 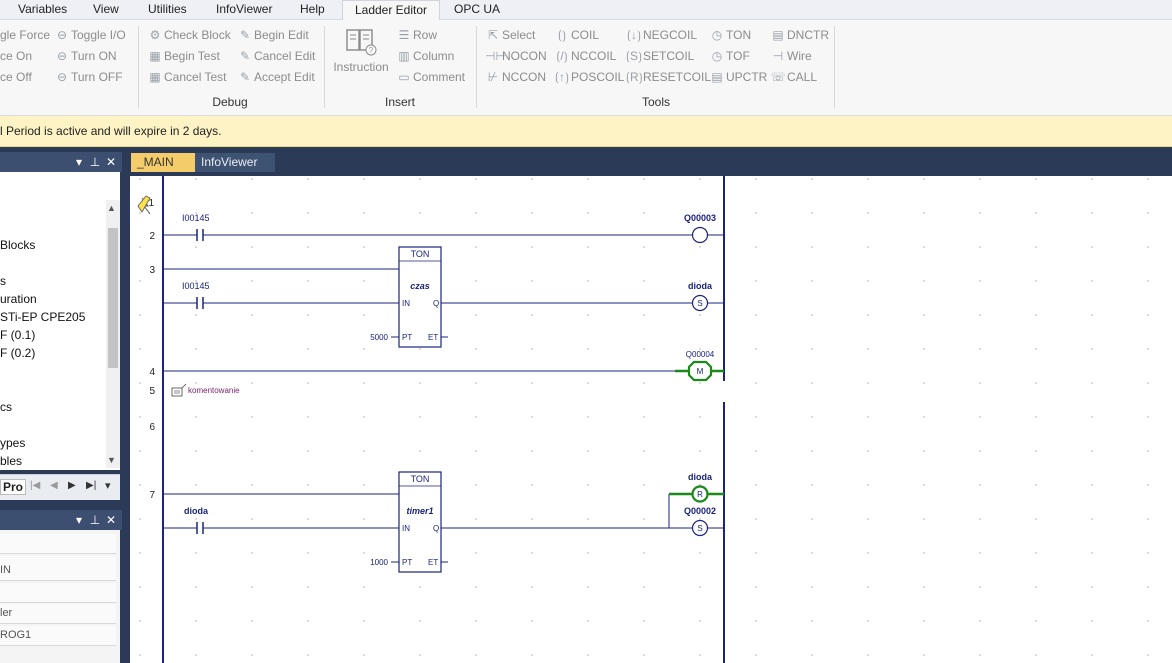 What do you see at coordinates (420, 522) in the screenshot?
I see `ton-block-timer1` at bounding box center [420, 522].